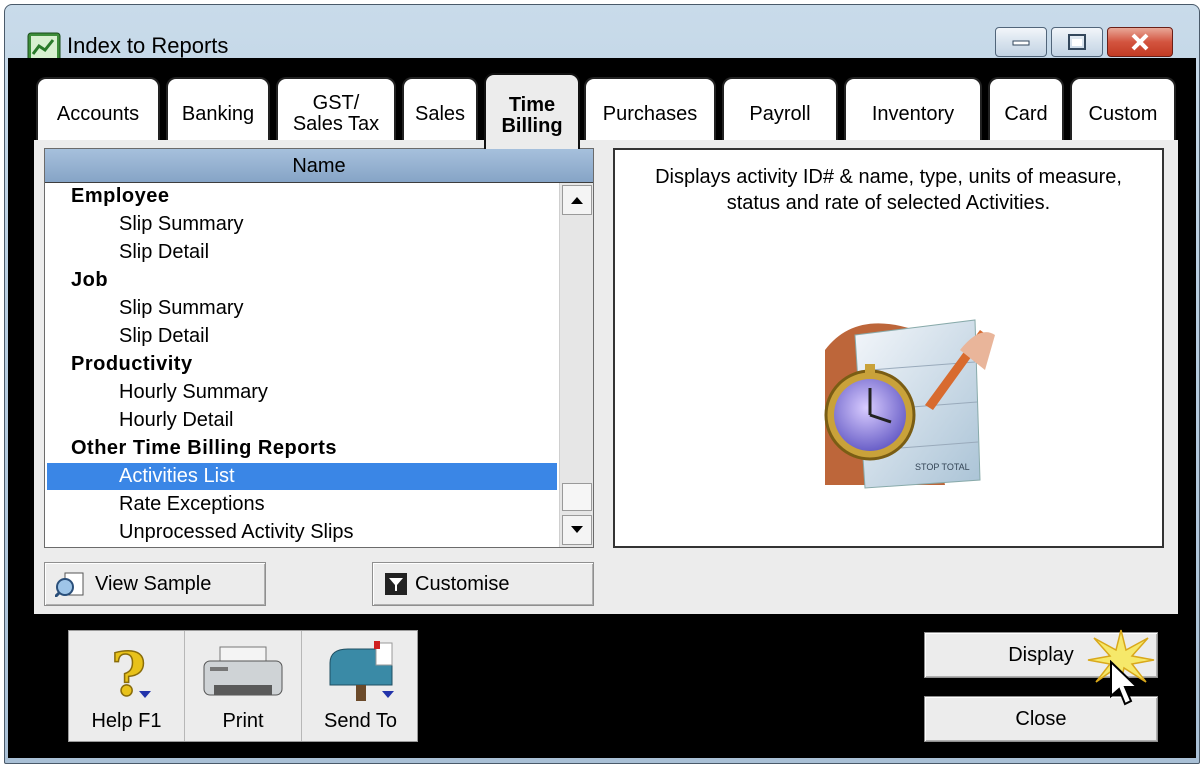 The width and height of the screenshot is (1204, 768). Describe the element at coordinates (302, 476) in the screenshot. I see `list-item-selected: Activities List` at that location.